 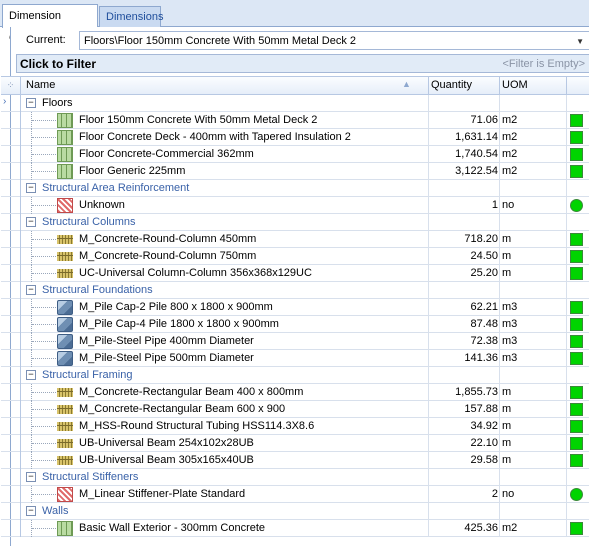 I want to click on group-row: − Structural Foundations, so click(x=295, y=290).